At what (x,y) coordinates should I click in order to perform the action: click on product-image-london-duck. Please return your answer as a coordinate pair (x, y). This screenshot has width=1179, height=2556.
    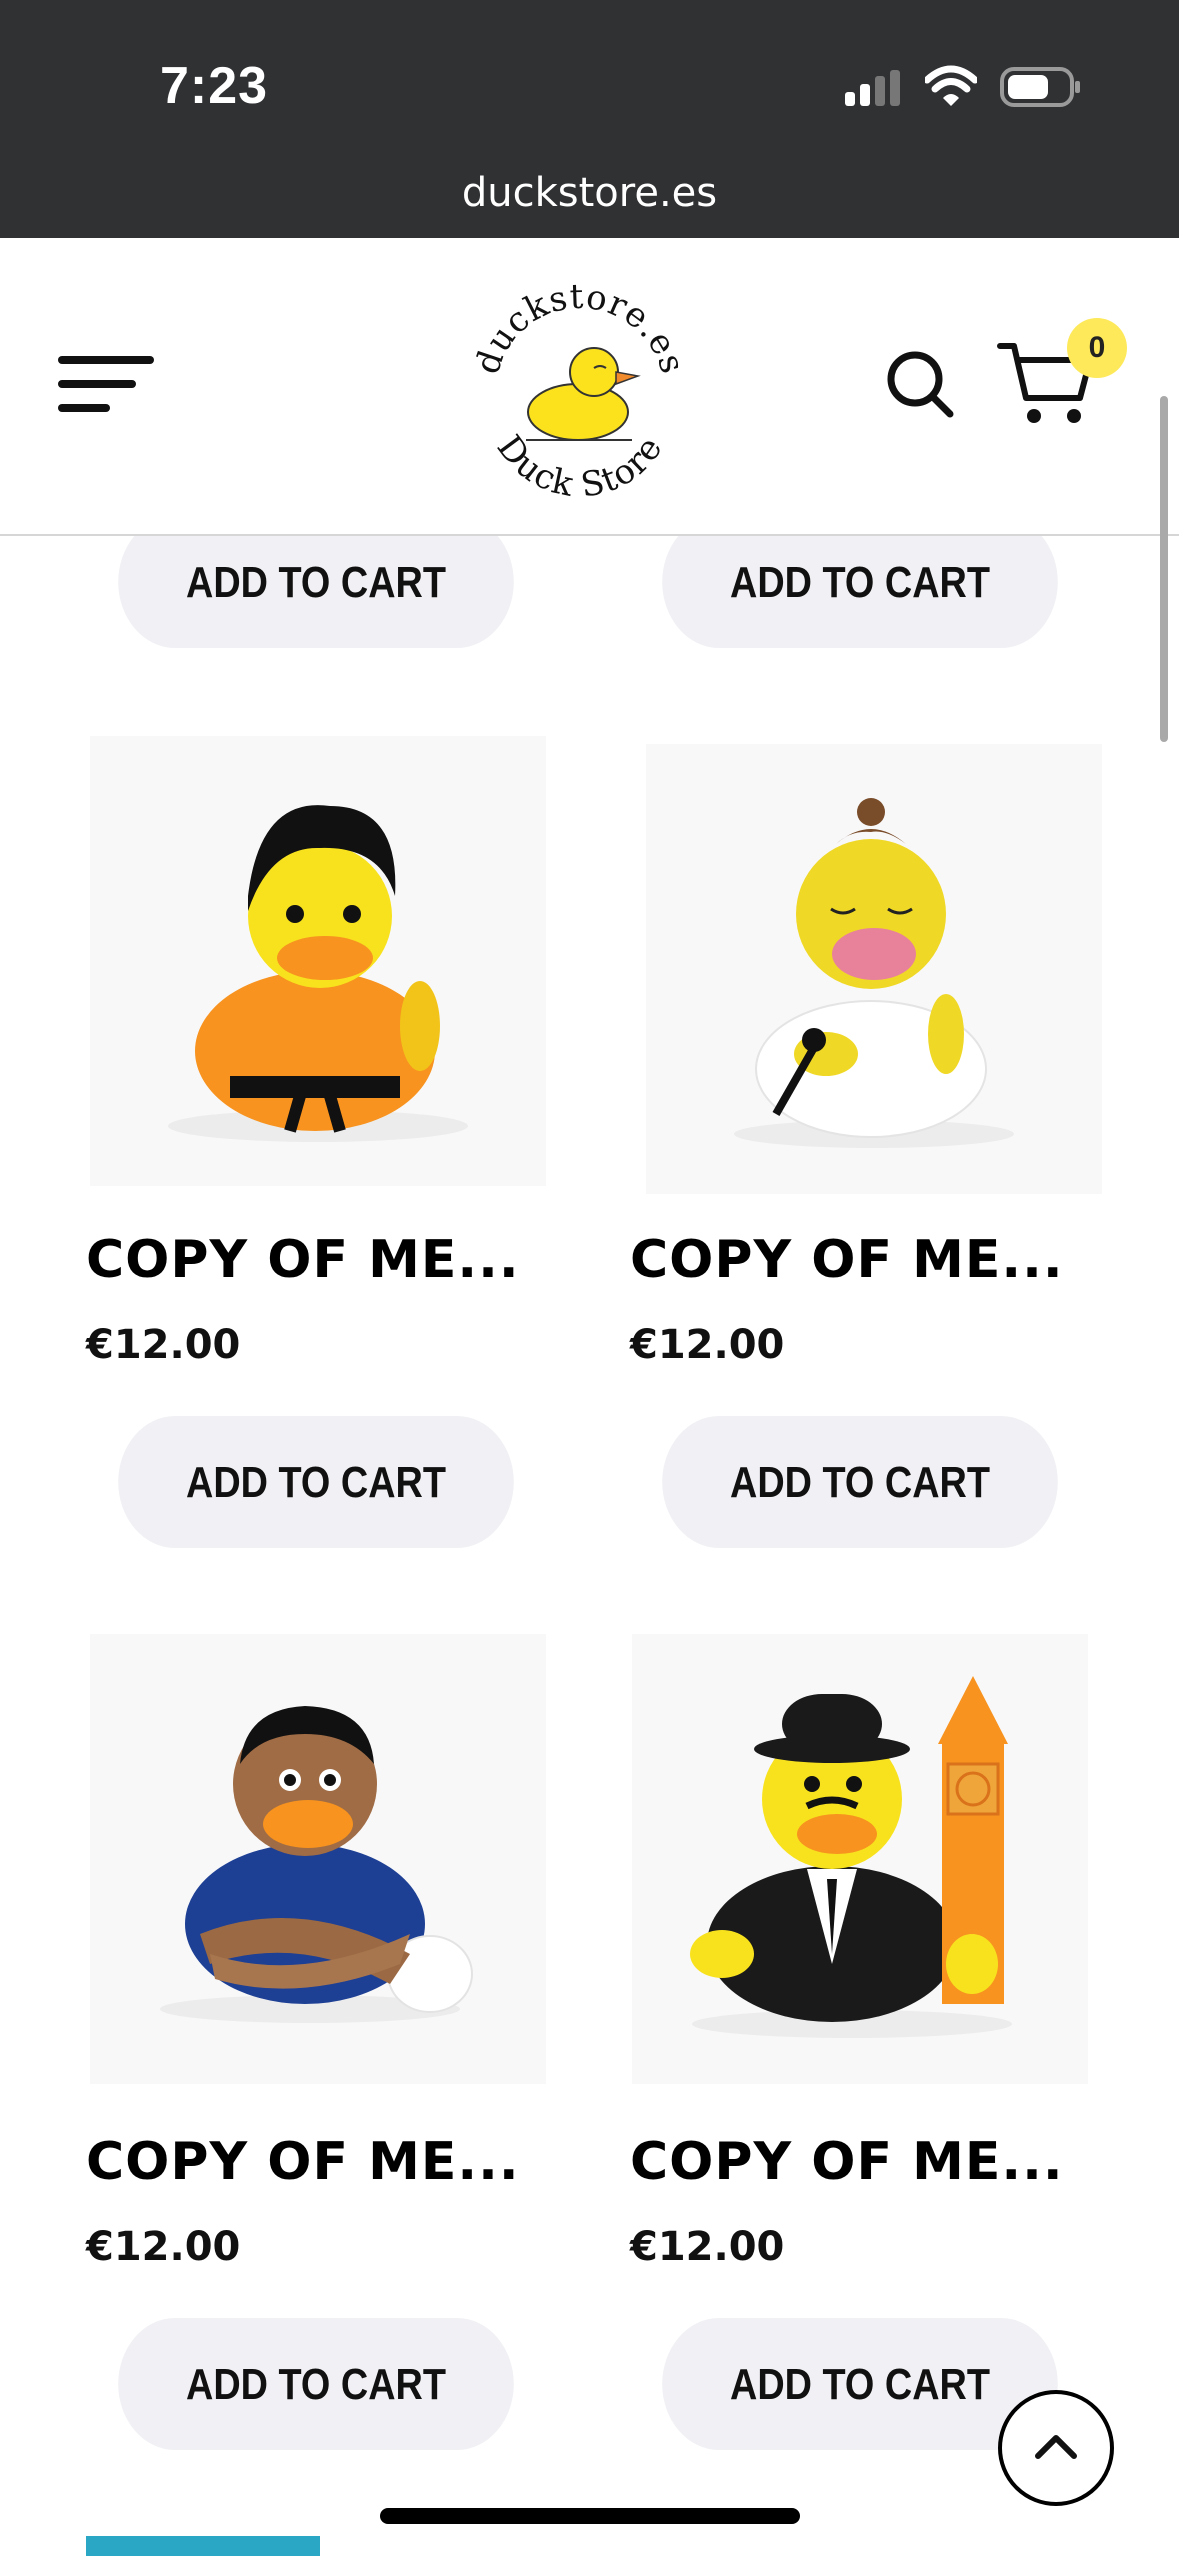
    Looking at the image, I should click on (860, 1859).